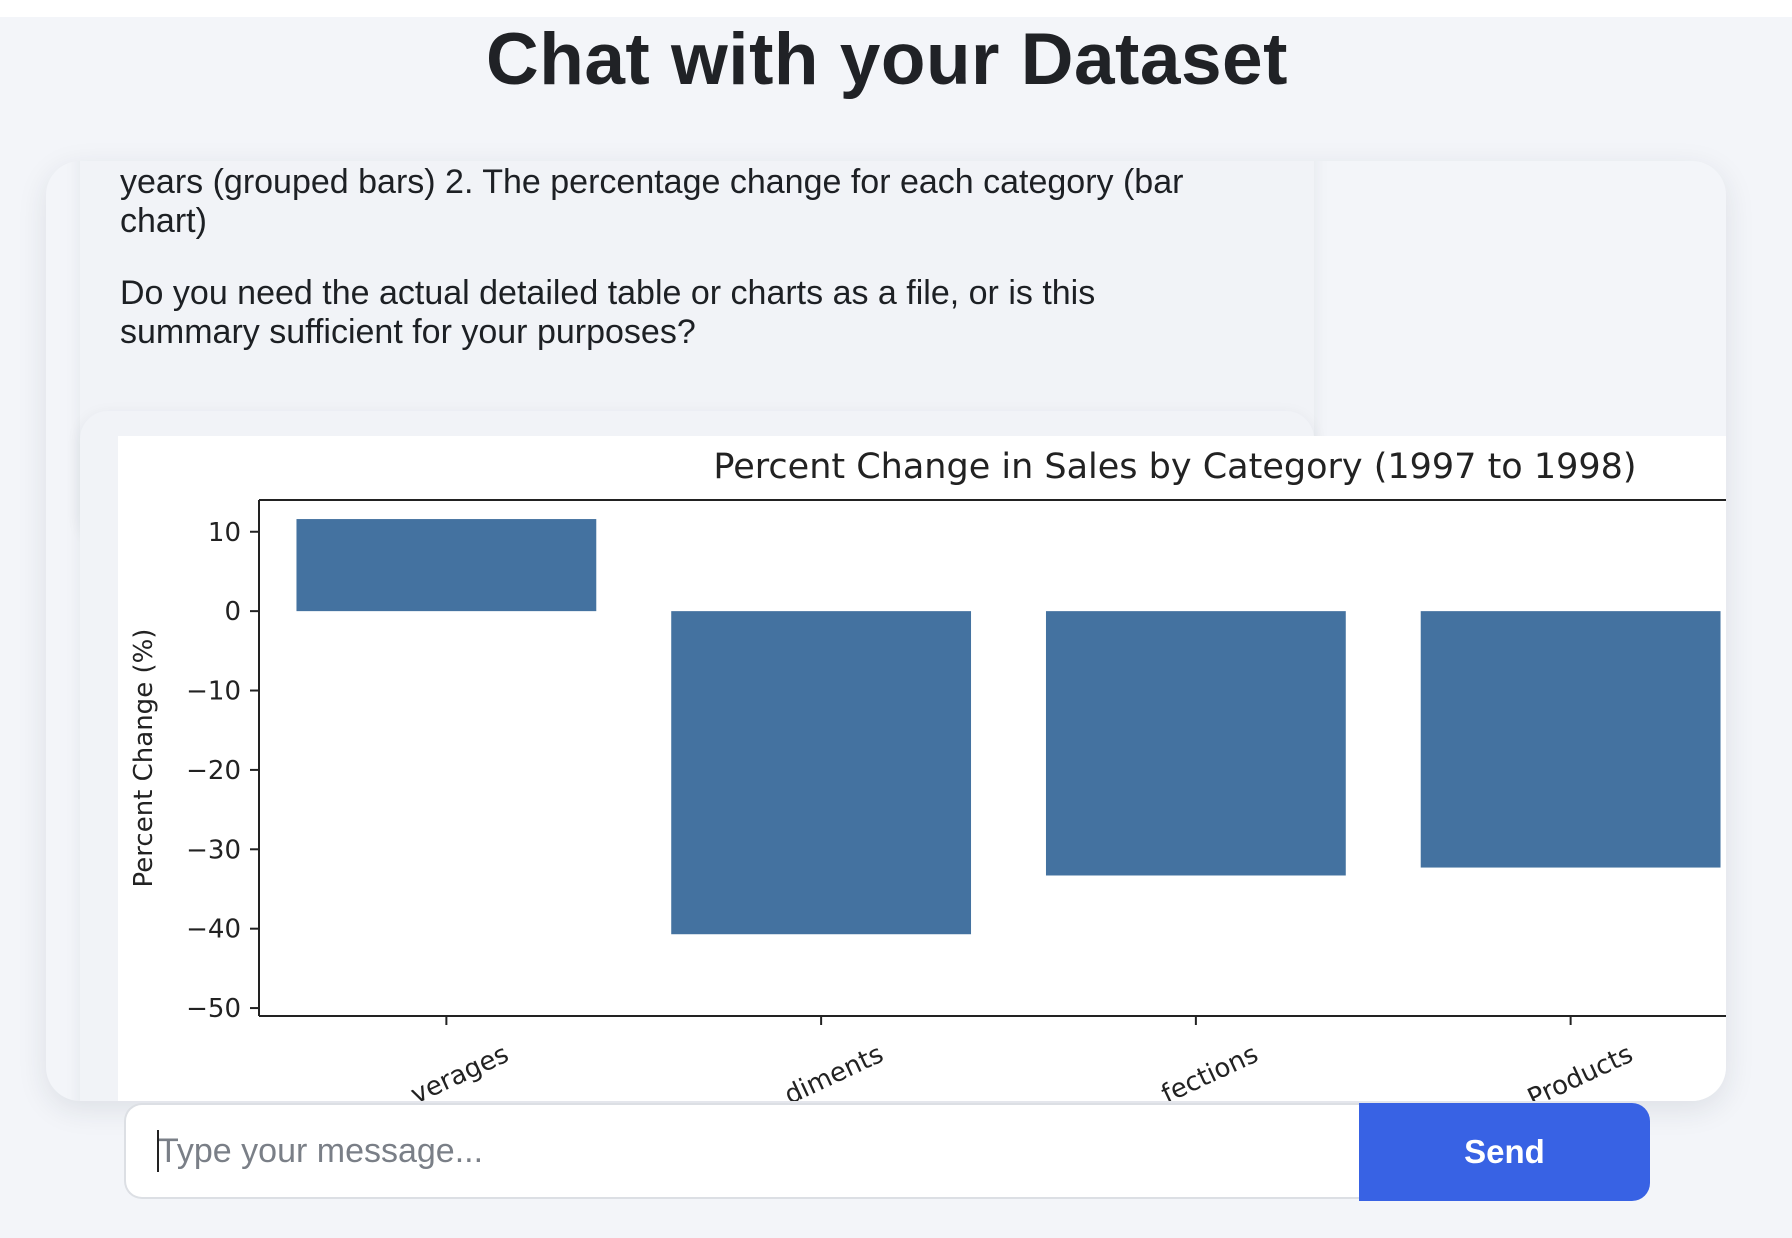 The height and width of the screenshot is (1238, 1792). Describe the element at coordinates (213, 771) in the screenshot. I see `y-tick-label: −20` at that location.